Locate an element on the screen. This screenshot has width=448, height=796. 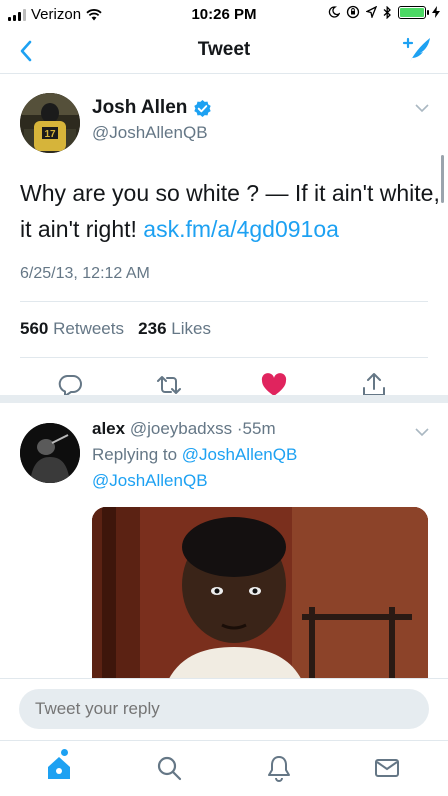
author-handle: @JoshAllenQB is located at coordinates (150, 132).